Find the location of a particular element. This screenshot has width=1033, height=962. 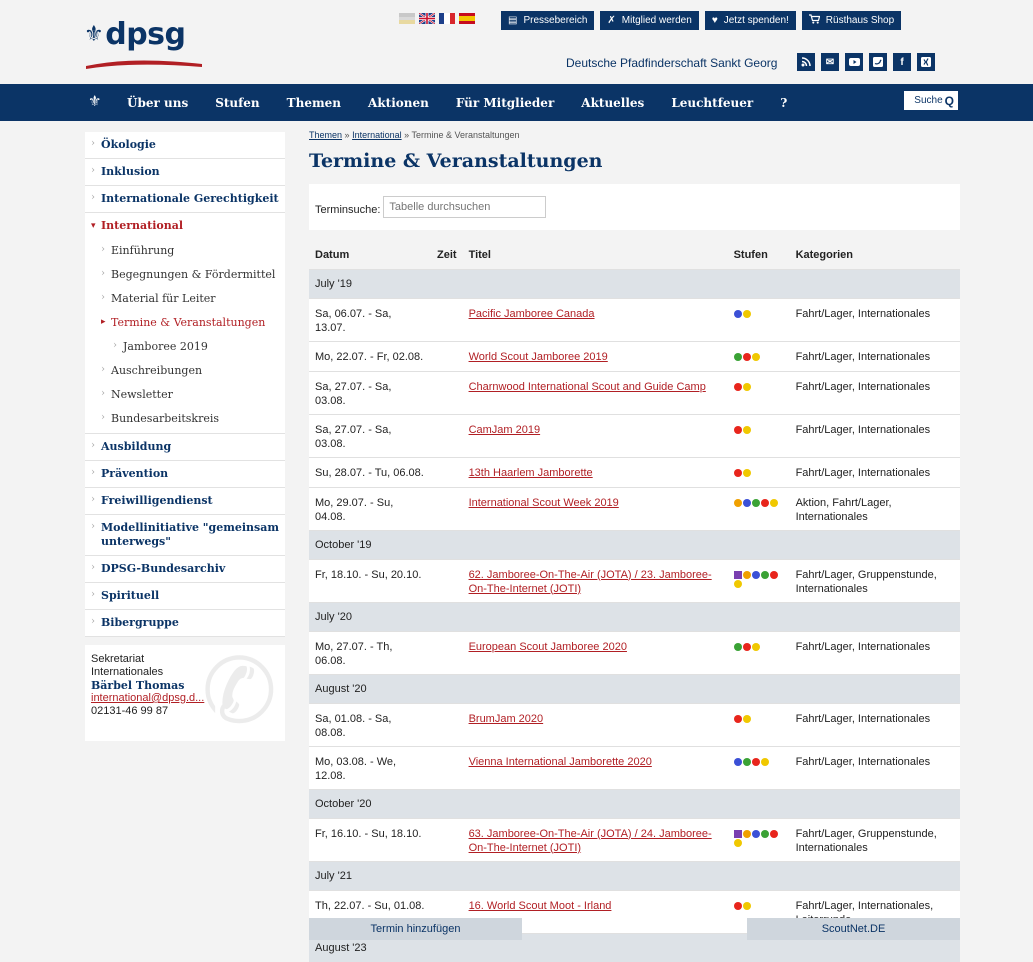

facebook-icon: f is located at coordinates (902, 62).